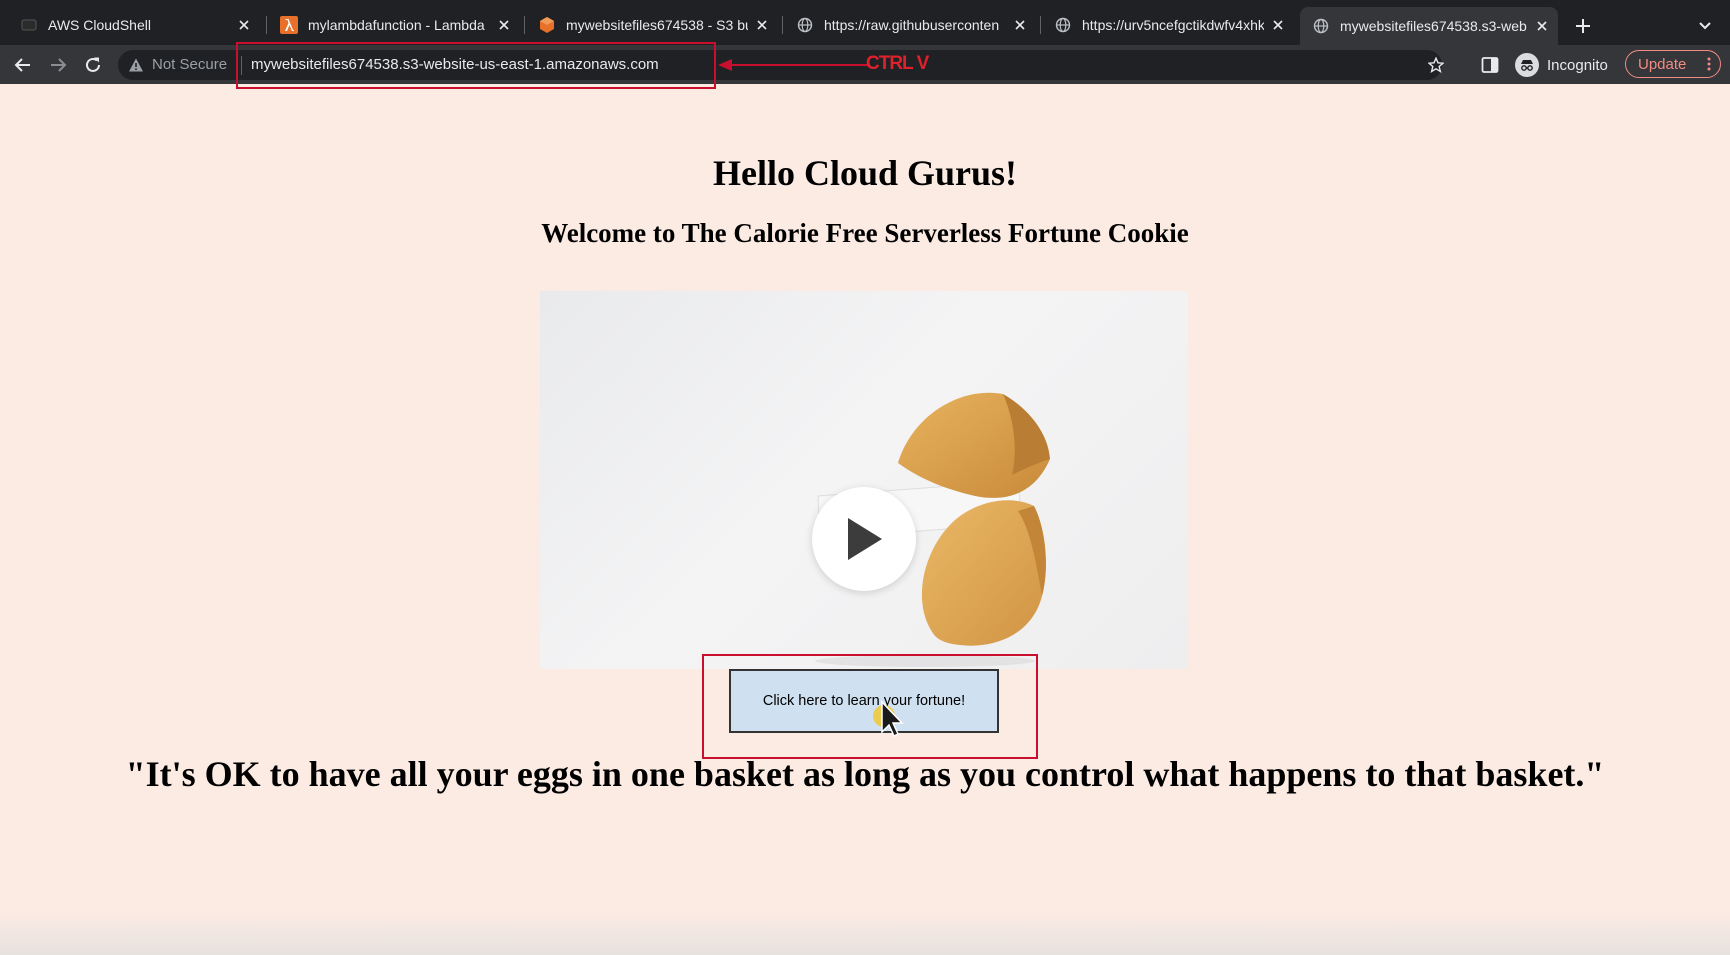 The height and width of the screenshot is (955, 1730). Describe the element at coordinates (793, 65) in the screenshot. I see `annotation-arrow-icon` at that location.